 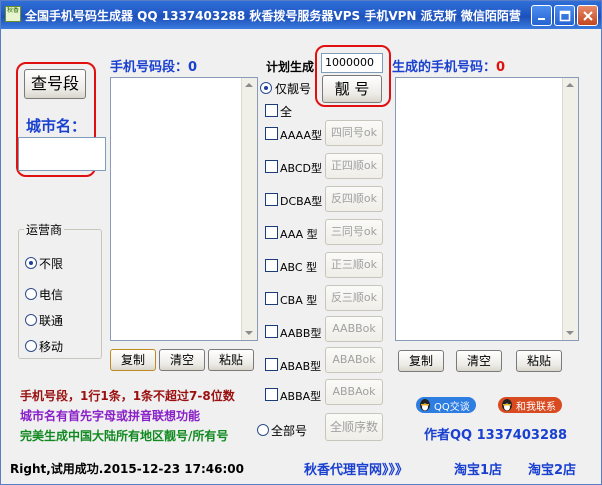 I want to click on taobao-shop2-link: 淘宝2店, so click(x=552, y=468).